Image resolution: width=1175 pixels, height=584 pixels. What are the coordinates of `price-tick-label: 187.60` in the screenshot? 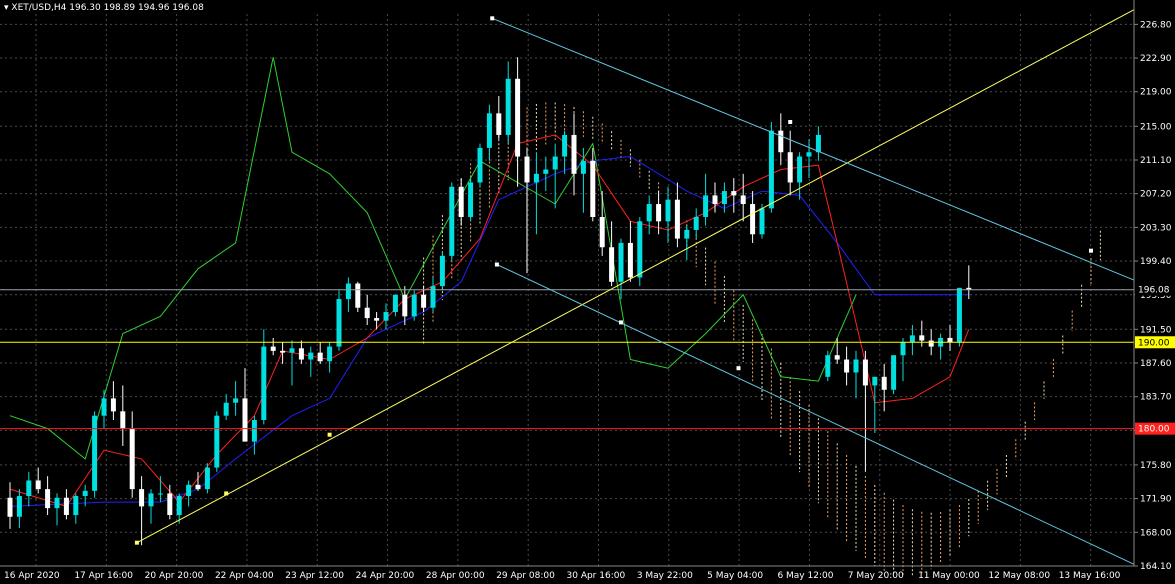 It's located at (1156, 364).